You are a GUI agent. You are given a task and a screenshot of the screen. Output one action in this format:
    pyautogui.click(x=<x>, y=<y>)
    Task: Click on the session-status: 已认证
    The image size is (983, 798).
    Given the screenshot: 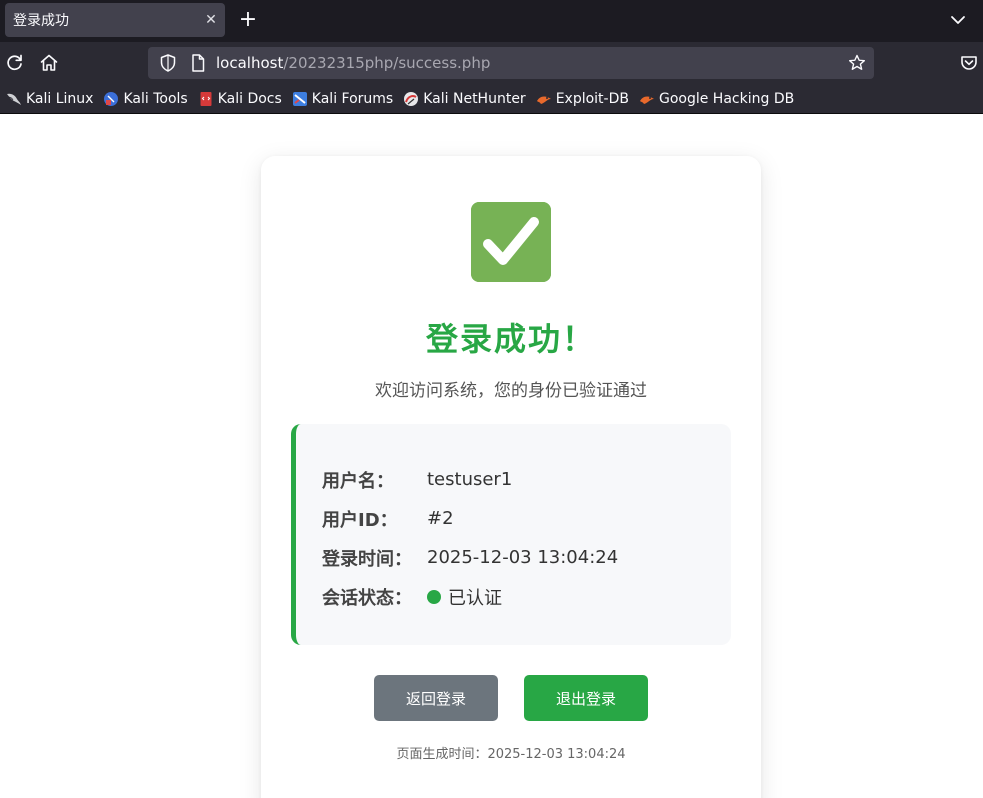 What is the action you would take?
    pyautogui.click(x=464, y=597)
    